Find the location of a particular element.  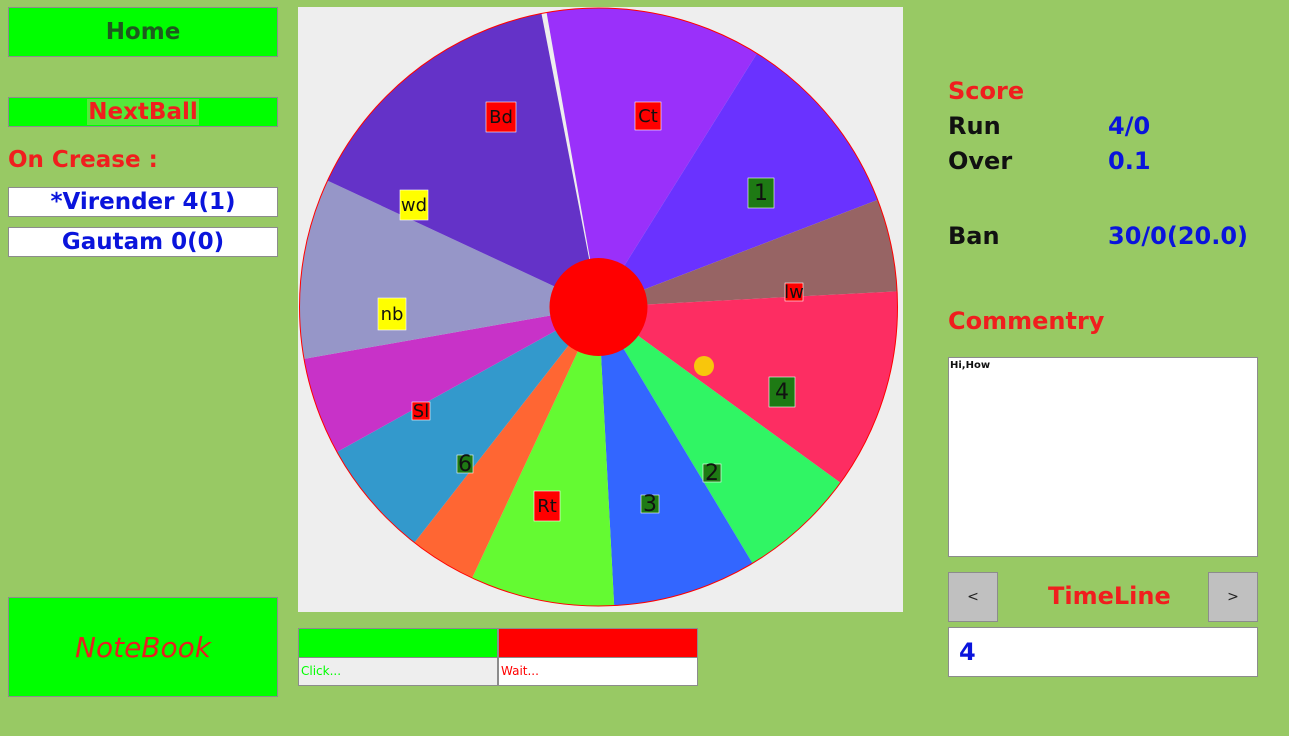

run-value: 4/0 is located at coordinates (1129, 126).